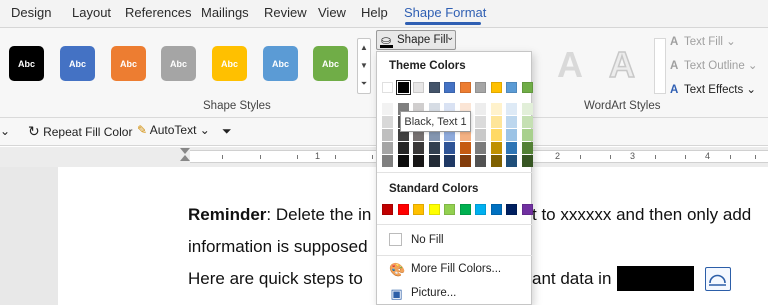  I want to click on tab-layout: Layout, so click(91, 12).